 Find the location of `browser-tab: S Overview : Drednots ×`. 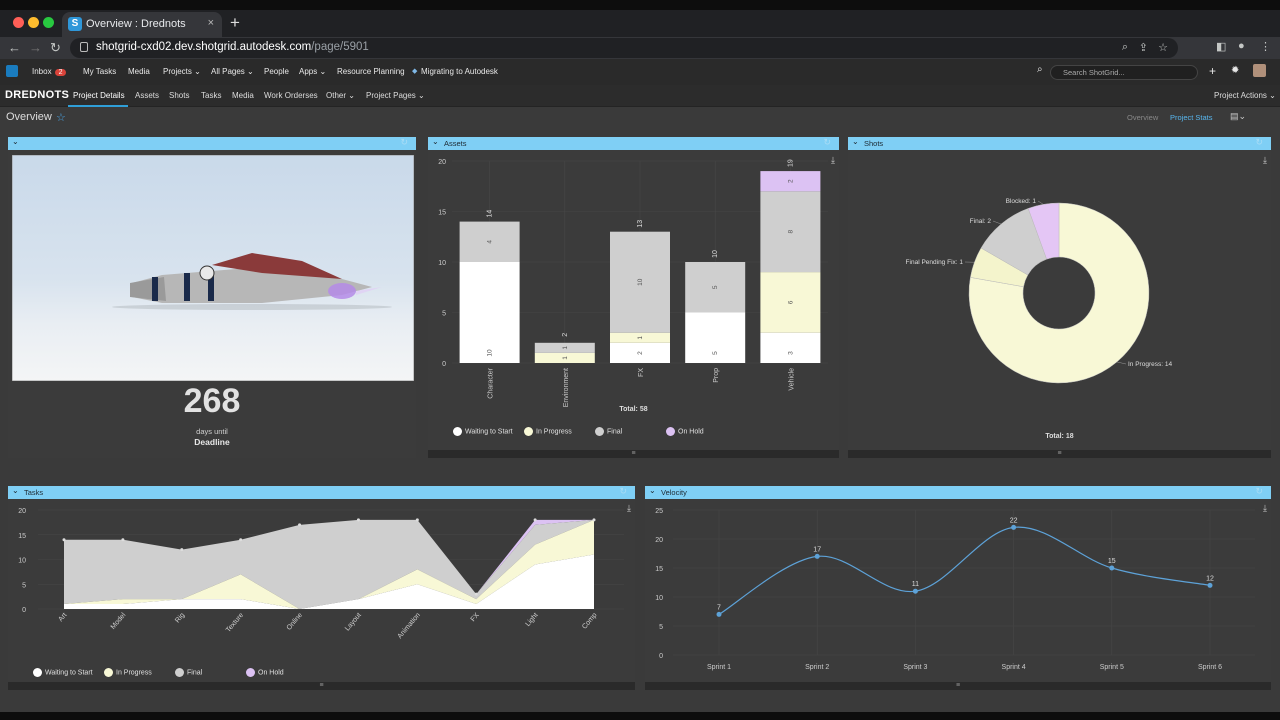

browser-tab: S Overview : Drednots × is located at coordinates (142, 24).